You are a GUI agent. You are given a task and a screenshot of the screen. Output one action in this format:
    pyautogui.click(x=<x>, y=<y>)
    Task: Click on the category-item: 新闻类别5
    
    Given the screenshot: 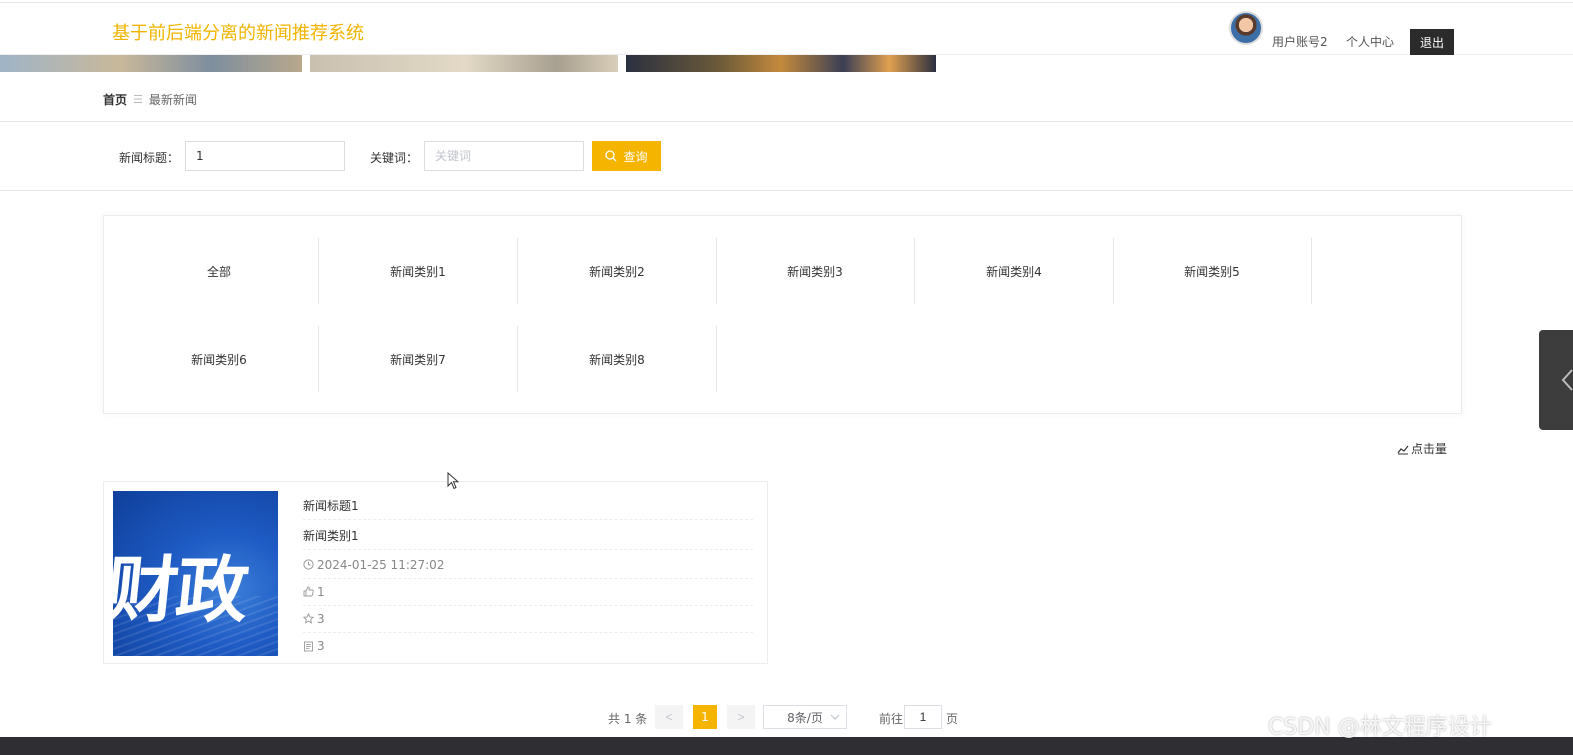 What is the action you would take?
    pyautogui.click(x=1212, y=271)
    